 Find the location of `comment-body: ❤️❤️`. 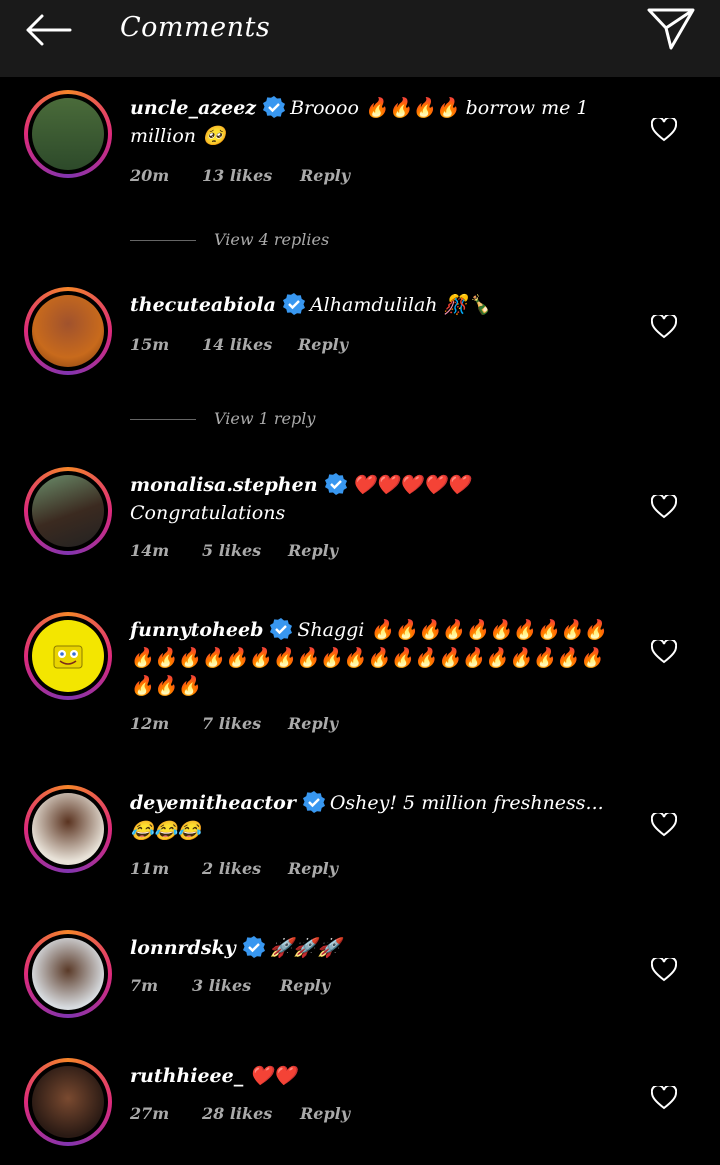

comment-body: ❤️❤️ is located at coordinates (273, 1076).